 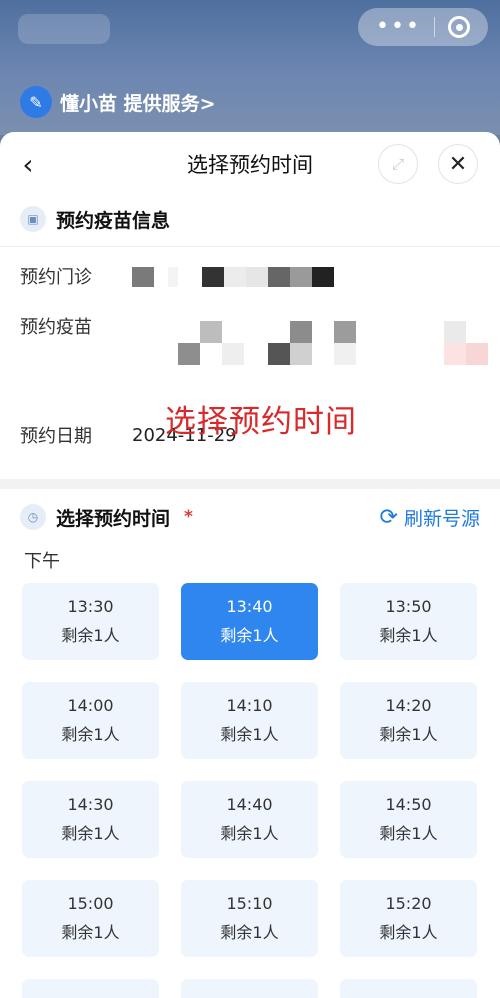 I want to click on clinic-row: 预约门诊, so click(x=250, y=276).